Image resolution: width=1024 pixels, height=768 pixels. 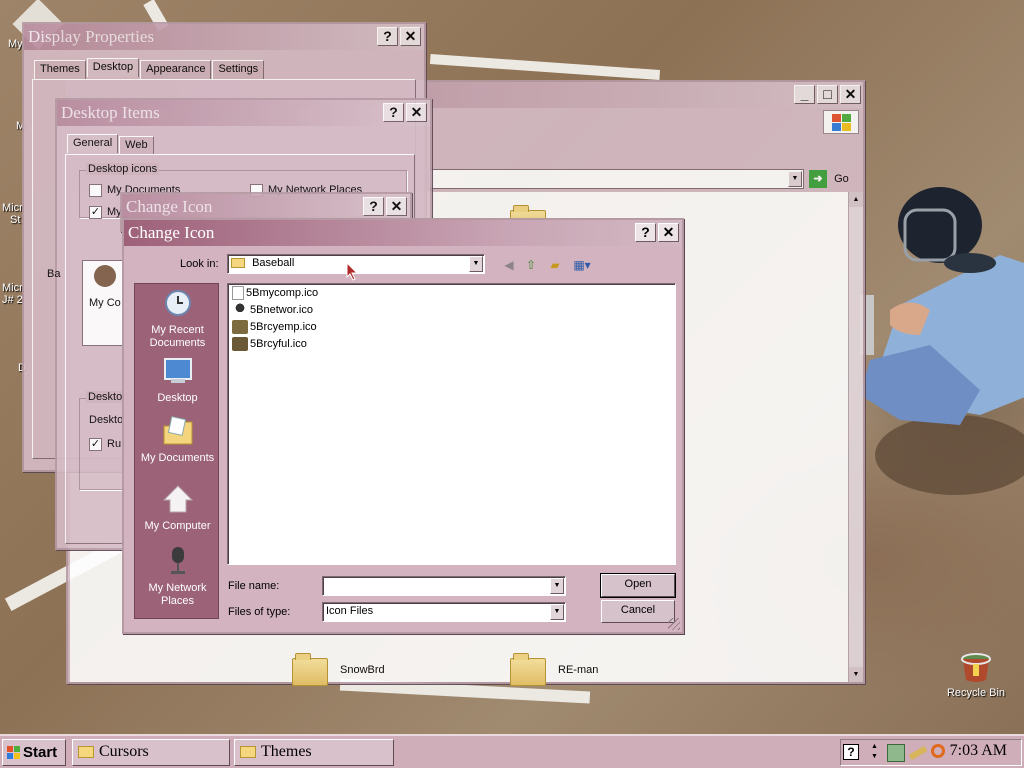 I want to click on pencil-icon, so click(x=918, y=753).